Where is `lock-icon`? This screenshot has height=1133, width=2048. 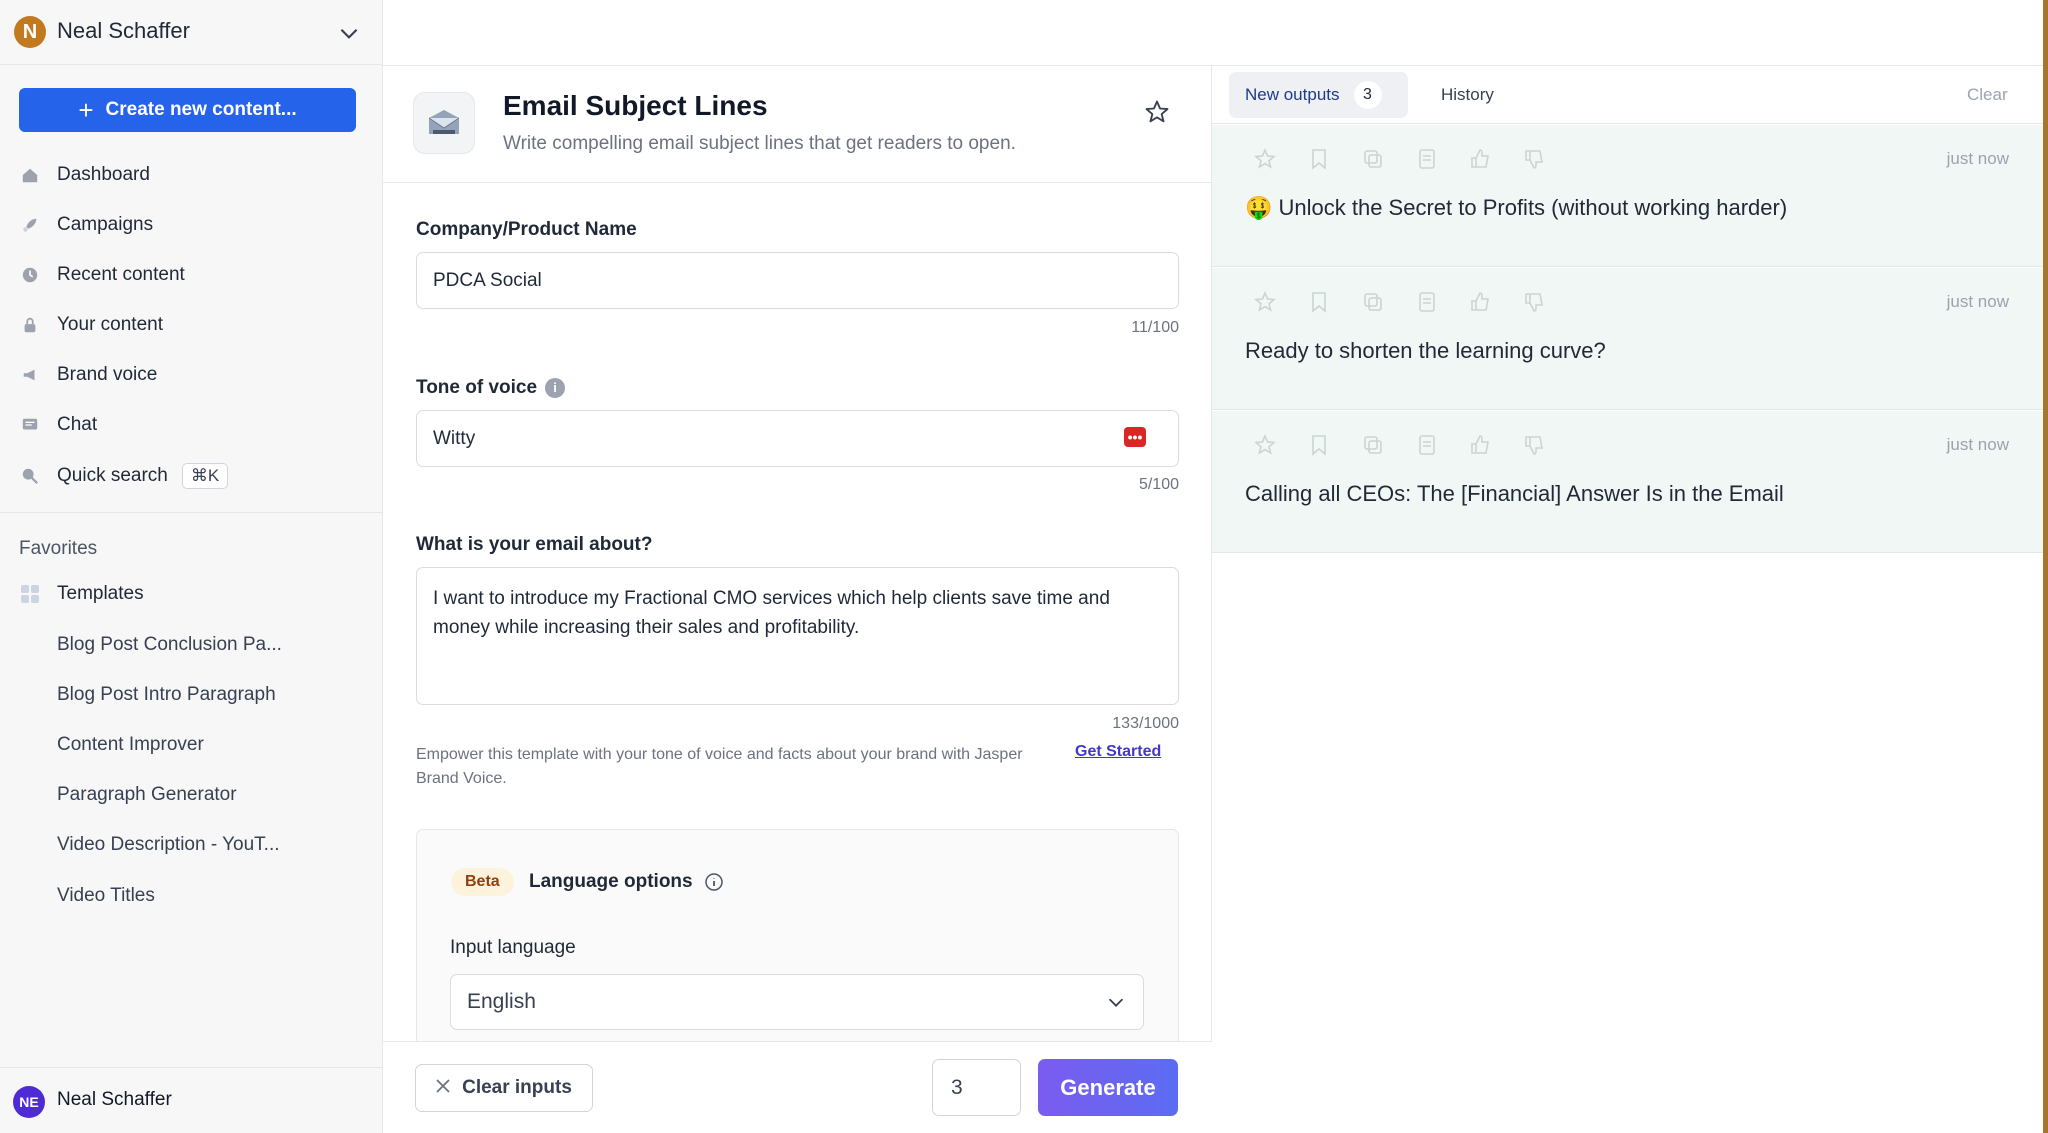
lock-icon is located at coordinates (30, 325).